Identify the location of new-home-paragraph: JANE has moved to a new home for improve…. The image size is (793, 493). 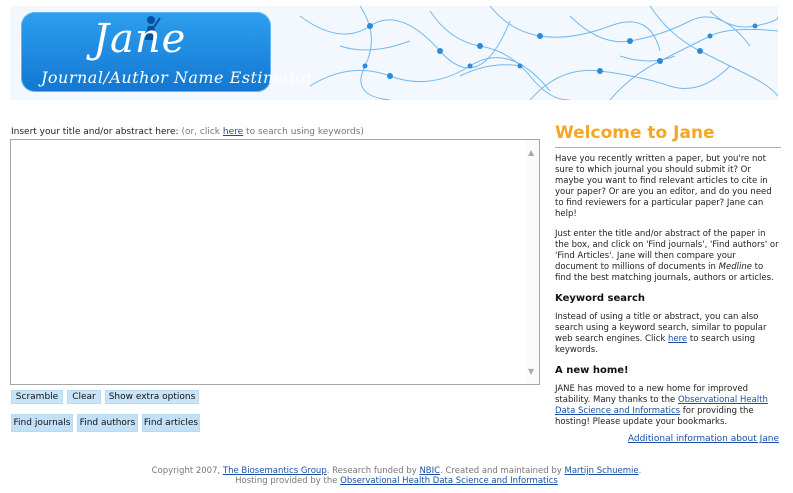
(668, 406).